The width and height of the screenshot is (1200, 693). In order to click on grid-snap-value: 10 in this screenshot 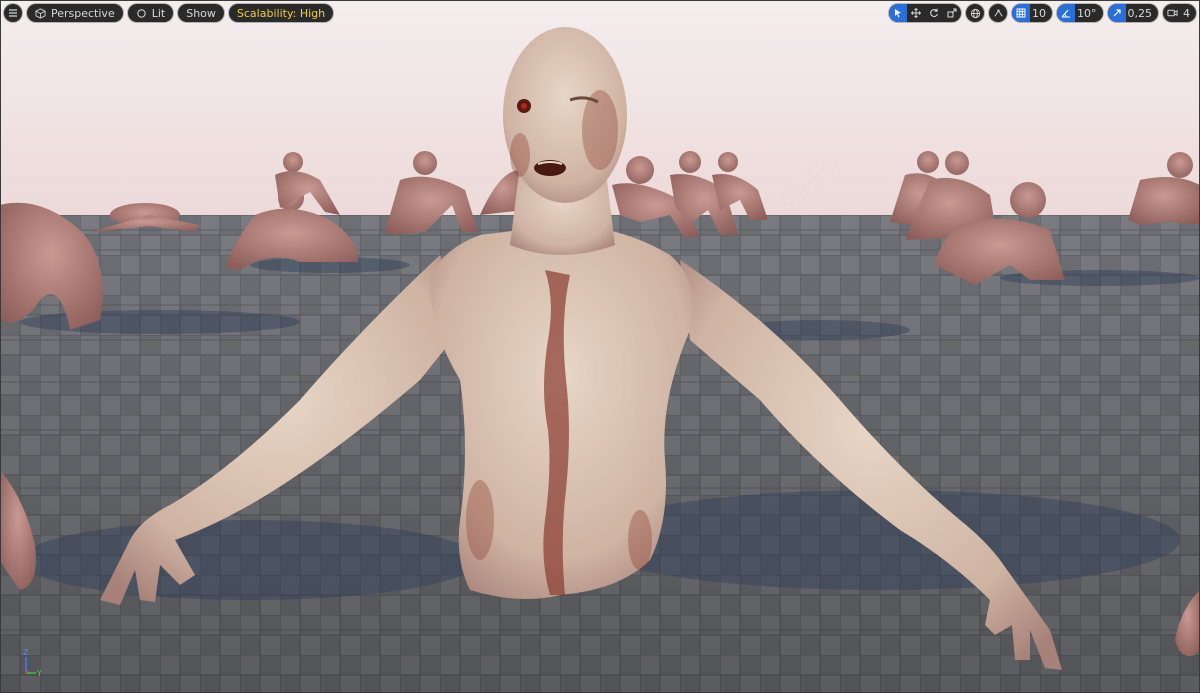, I will do `click(1041, 13)`.